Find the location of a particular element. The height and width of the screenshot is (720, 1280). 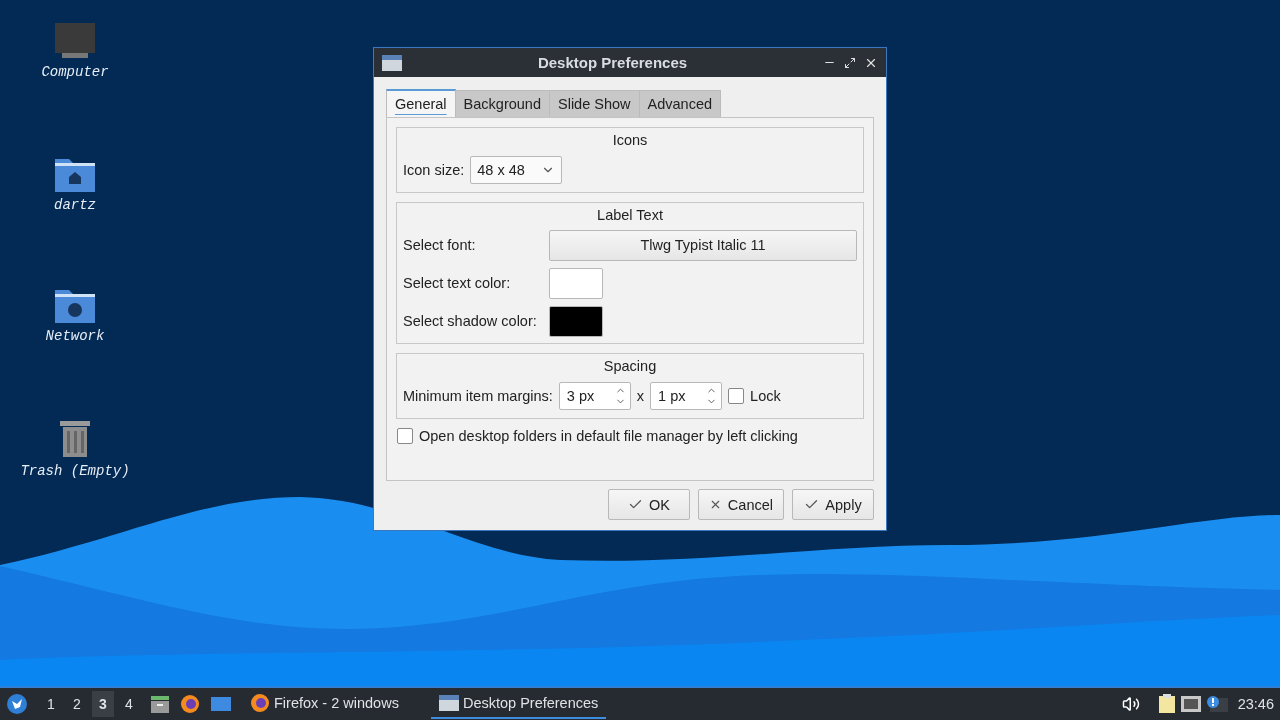

monitor-icon is located at coordinates (75, 41).